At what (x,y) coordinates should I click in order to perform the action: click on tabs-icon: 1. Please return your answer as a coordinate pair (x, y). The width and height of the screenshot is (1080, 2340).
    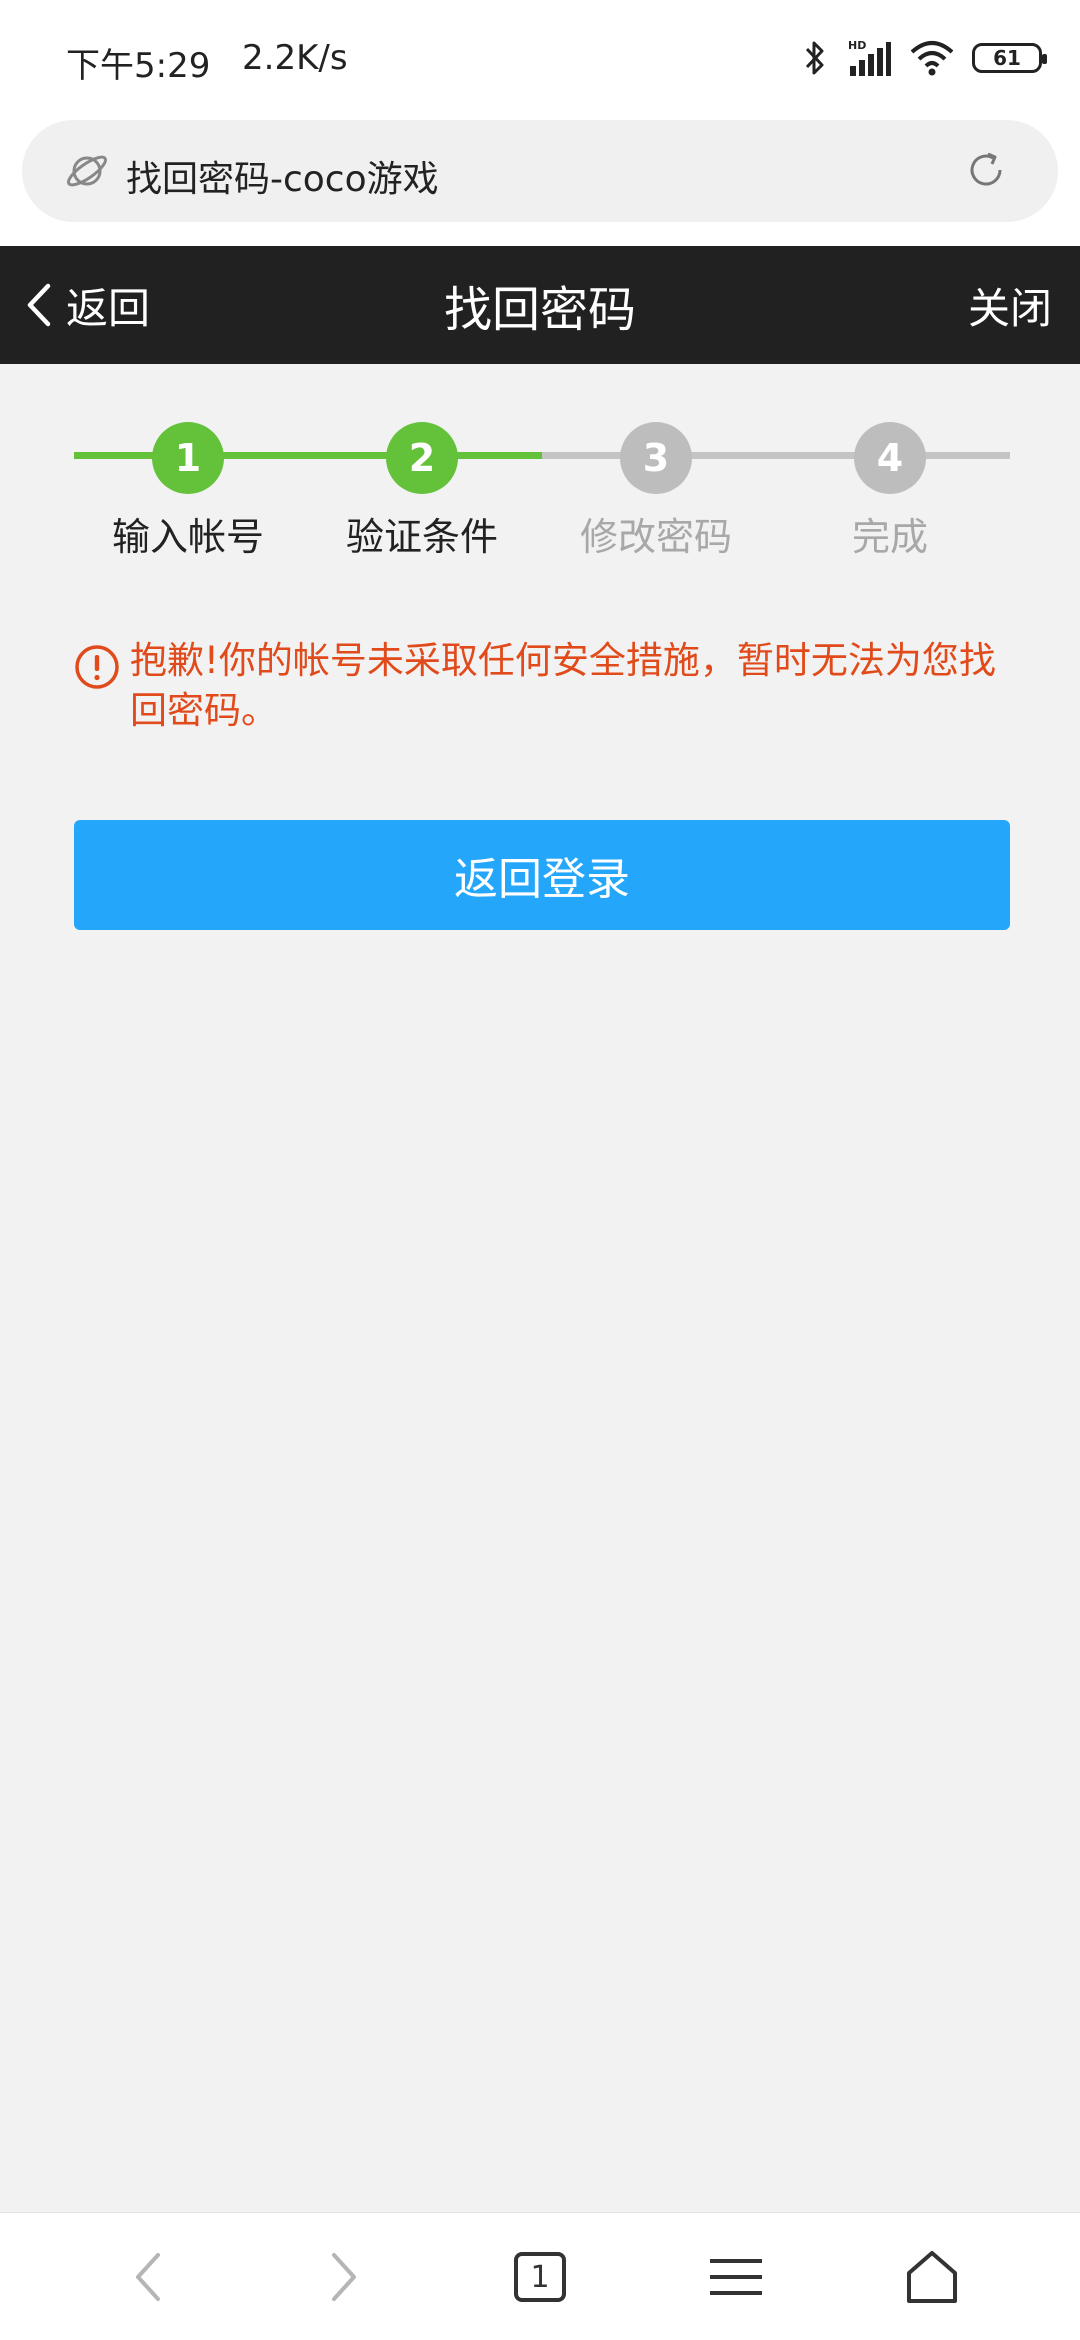
    Looking at the image, I should click on (540, 2277).